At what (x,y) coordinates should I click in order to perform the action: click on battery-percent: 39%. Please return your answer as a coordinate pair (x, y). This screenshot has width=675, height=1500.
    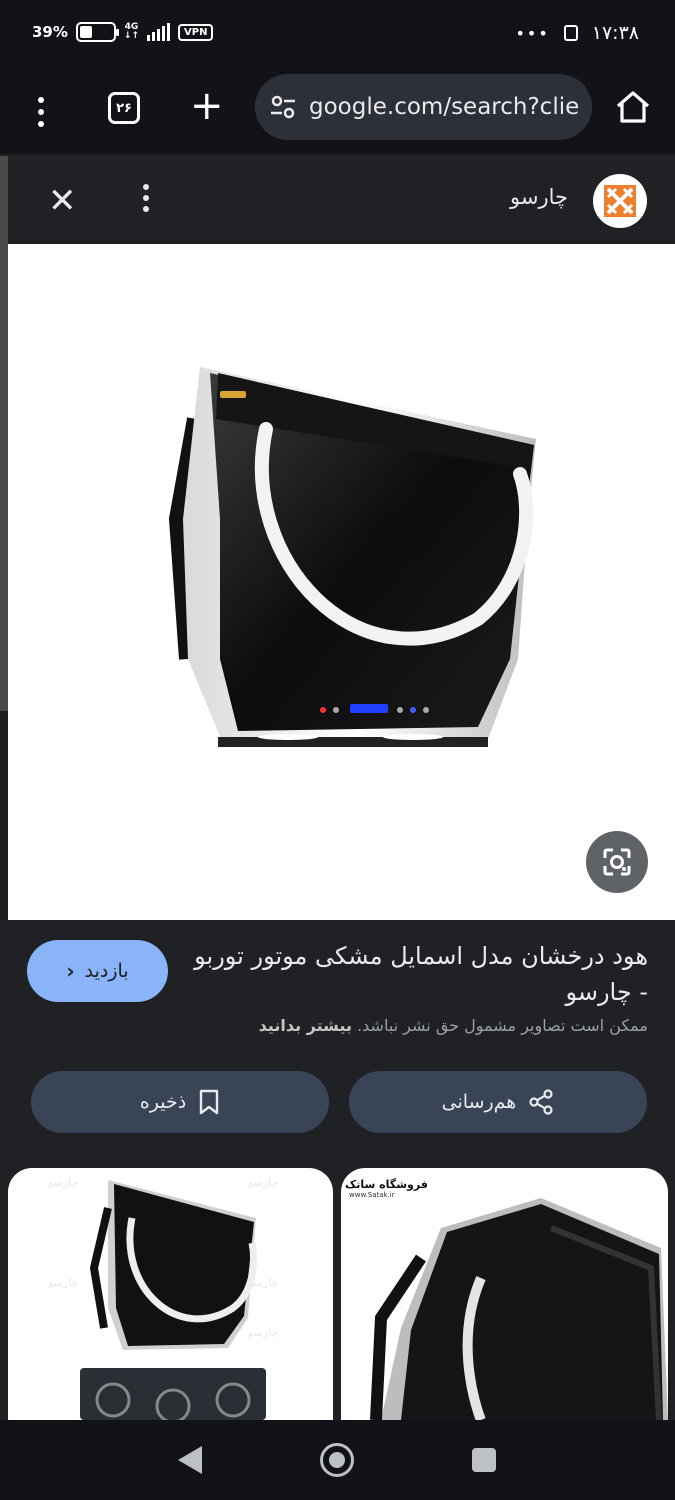
    Looking at the image, I should click on (50, 32).